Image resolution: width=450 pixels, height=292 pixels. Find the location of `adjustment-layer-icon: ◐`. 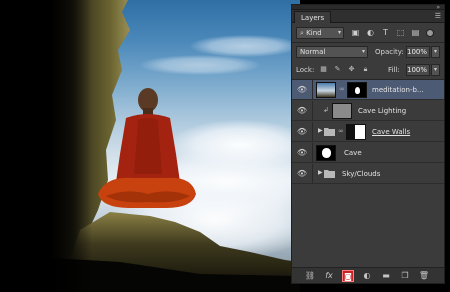

adjustment-layer-icon: ◐ is located at coordinates (367, 276).